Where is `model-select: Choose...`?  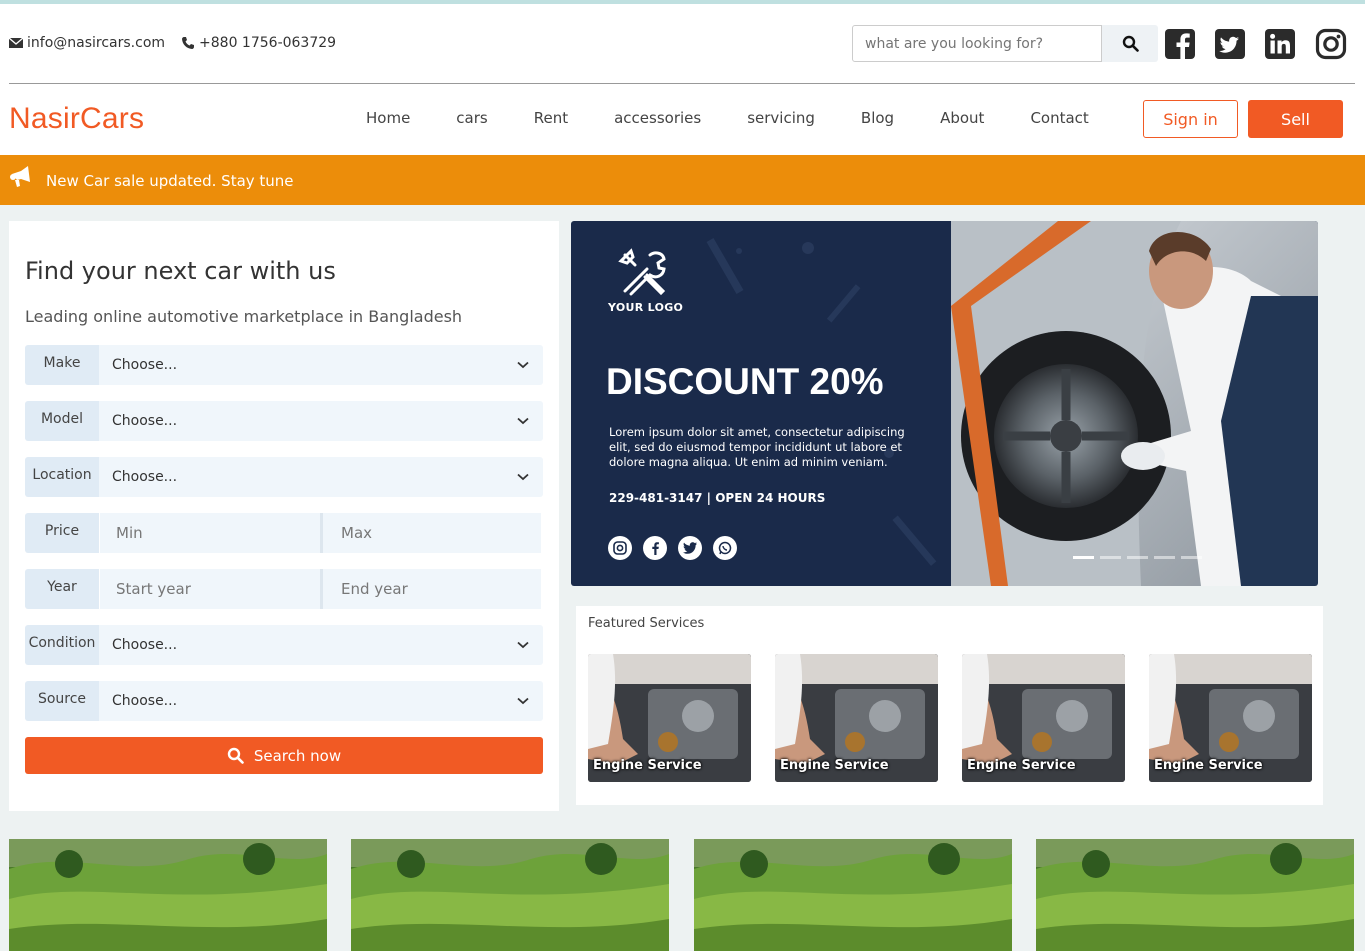
model-select: Choose... is located at coordinates (321, 421).